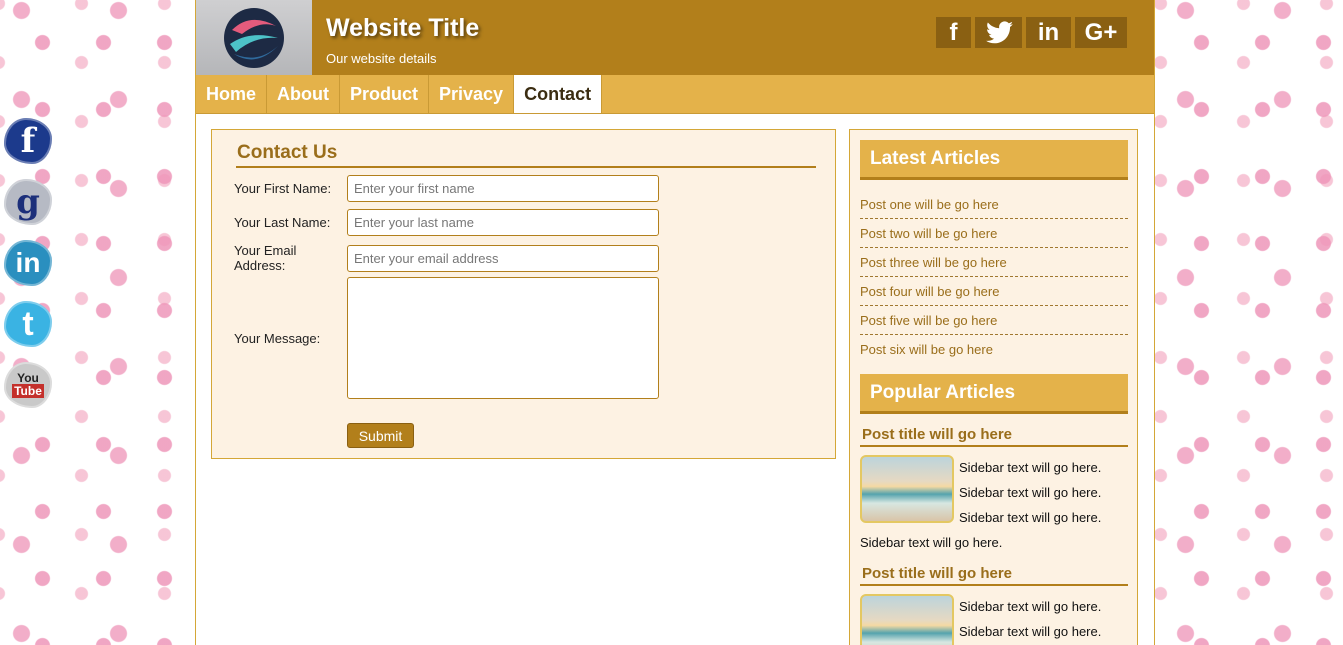  Describe the element at coordinates (994, 204) in the screenshot. I see `latest-article-link: Post one will be go here` at that location.